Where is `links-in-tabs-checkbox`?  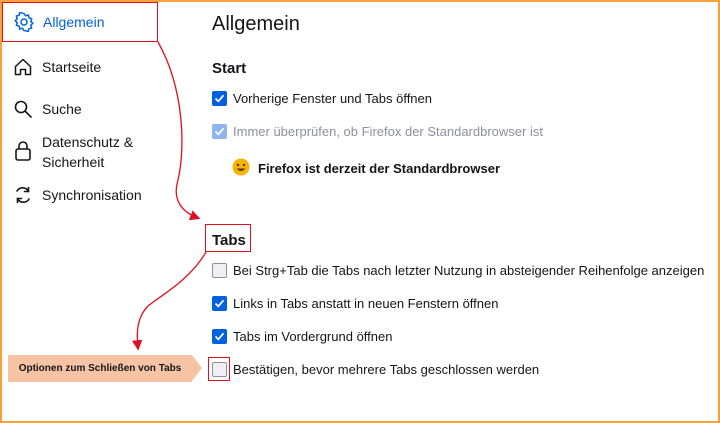
links-in-tabs-checkbox is located at coordinates (219, 303).